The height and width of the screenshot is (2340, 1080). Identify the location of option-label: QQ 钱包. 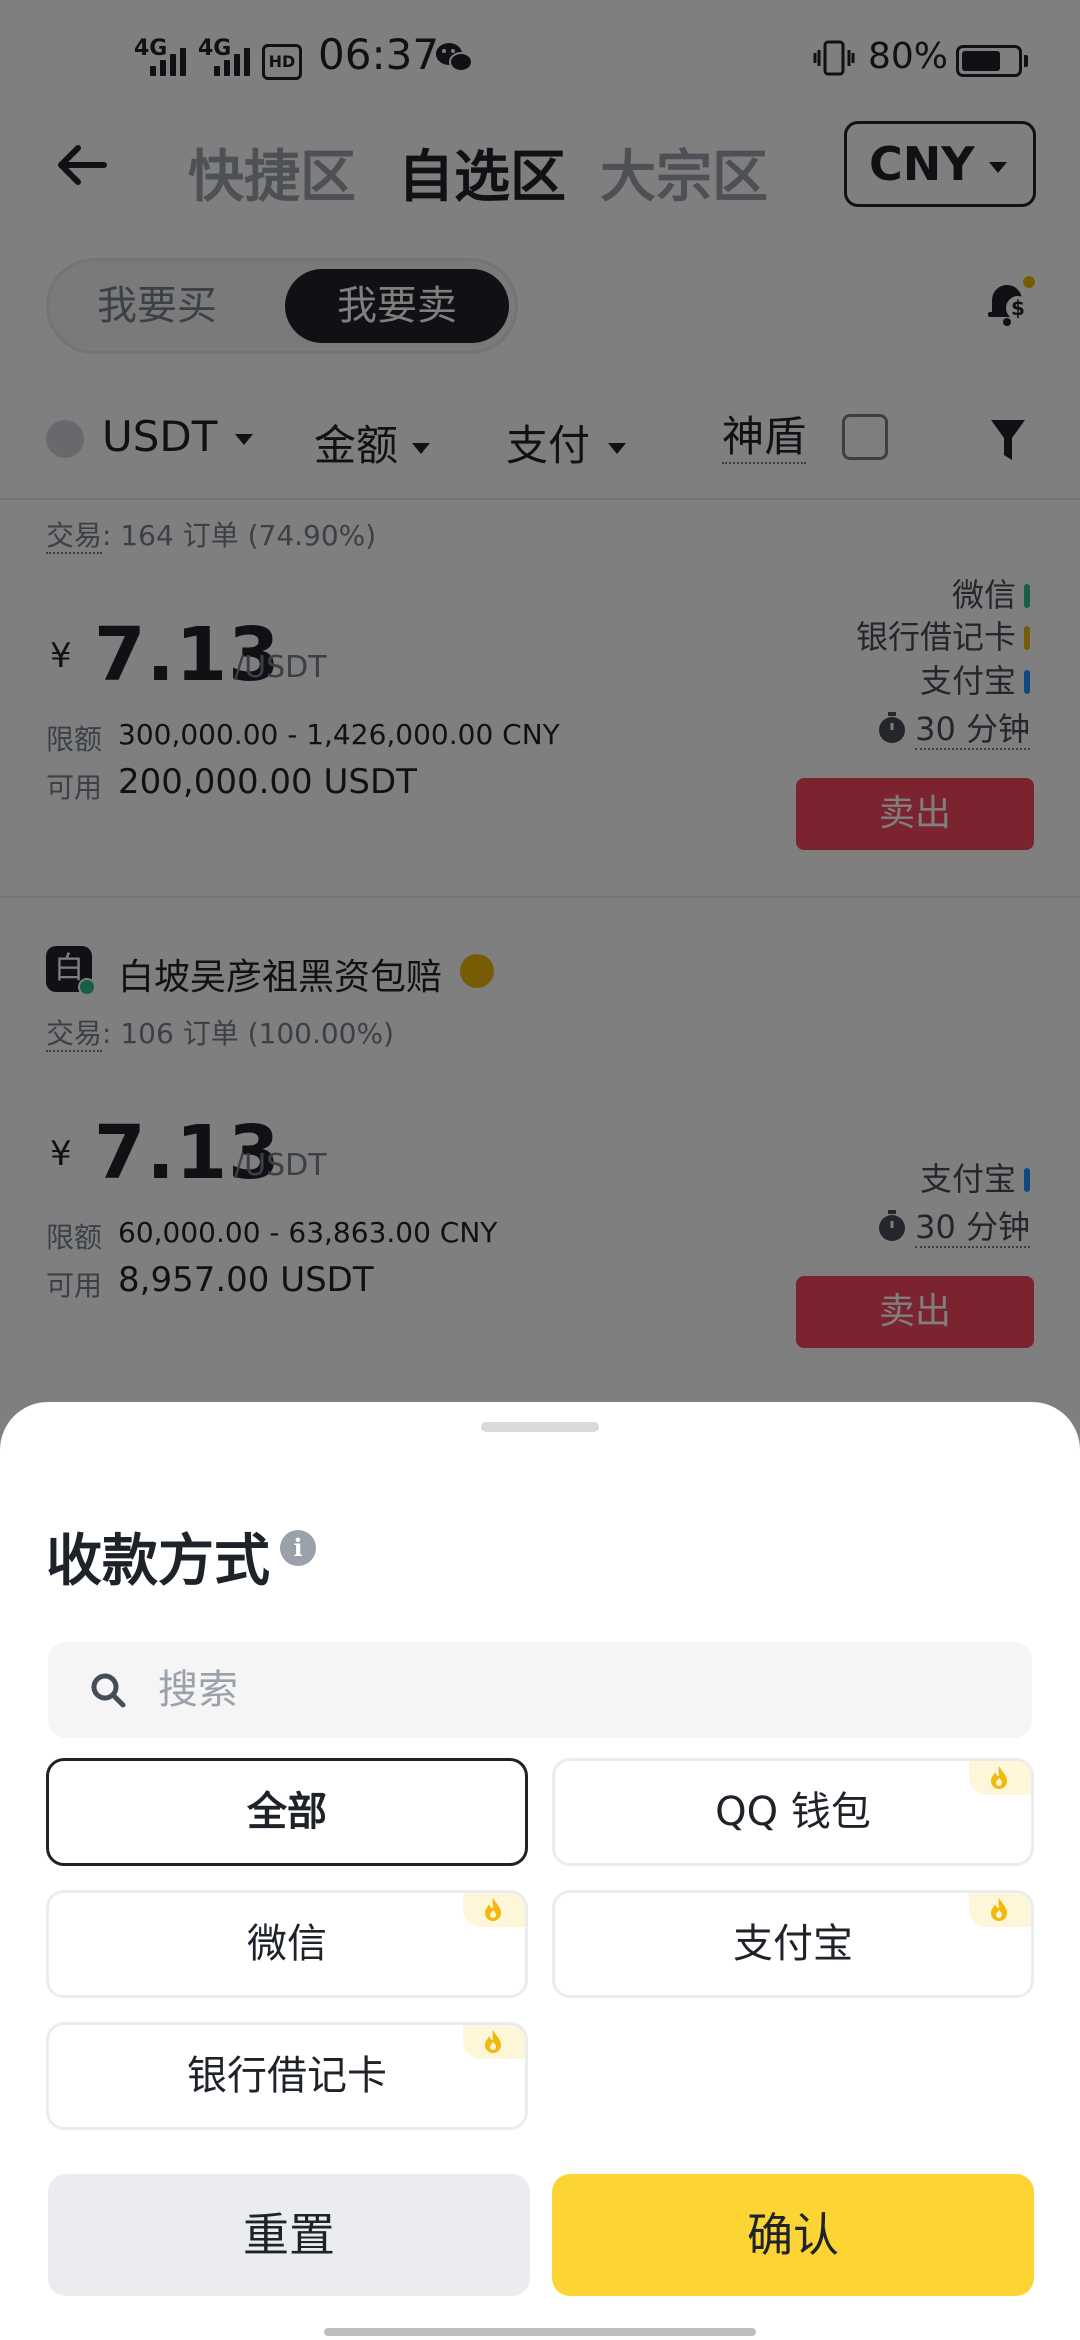
(793, 1812).